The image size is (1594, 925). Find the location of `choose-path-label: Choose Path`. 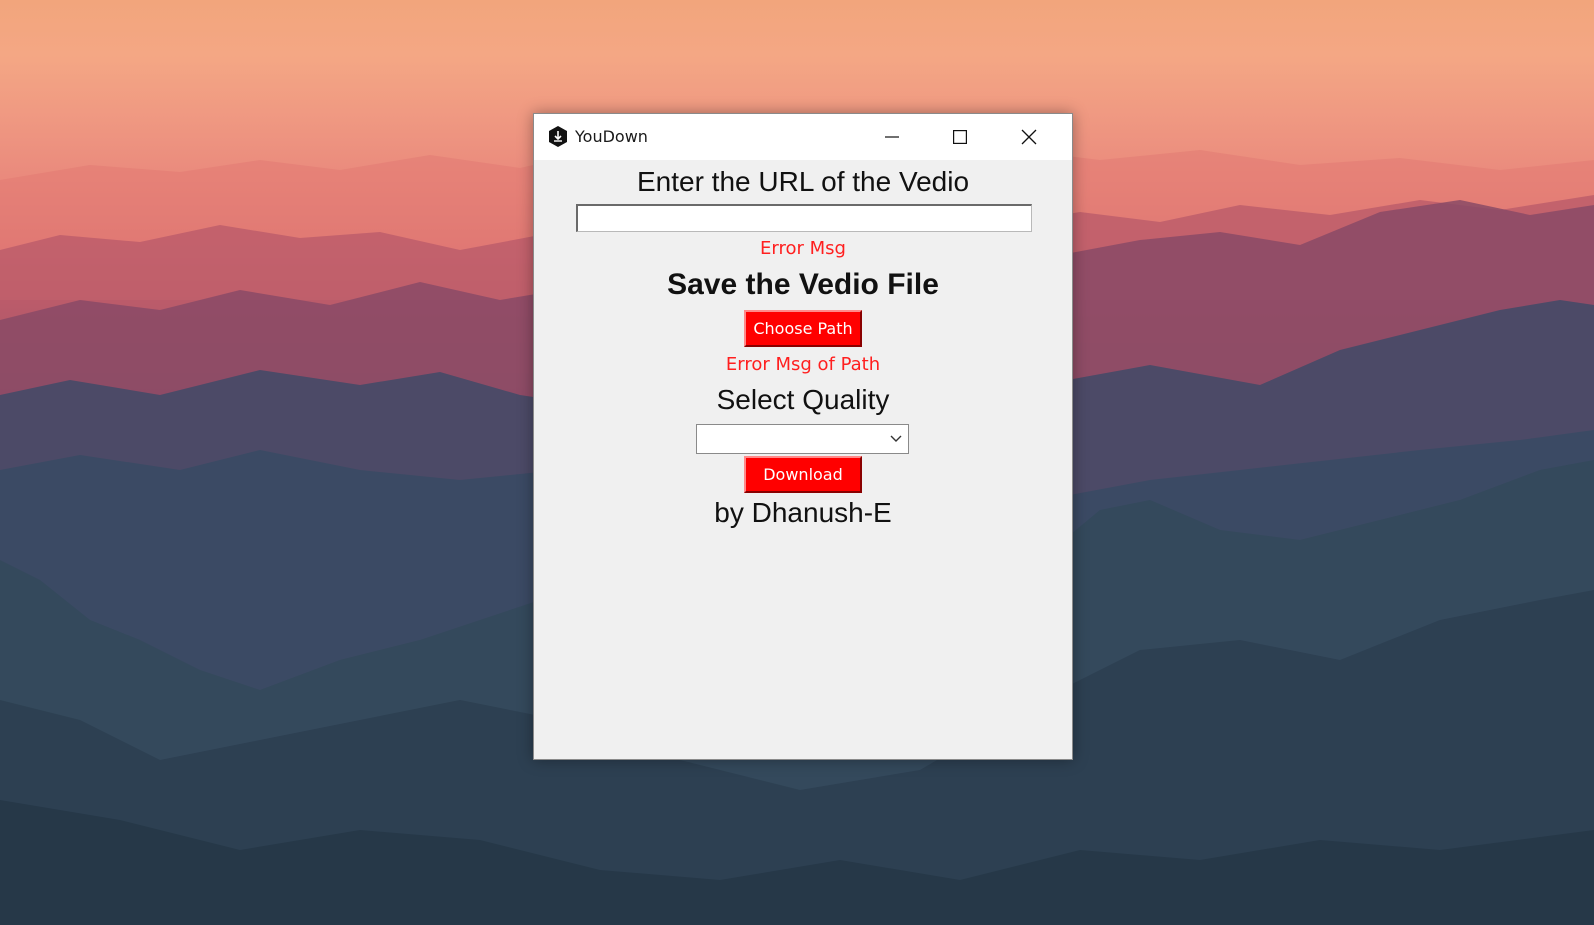

choose-path-label: Choose Path is located at coordinates (803, 328).